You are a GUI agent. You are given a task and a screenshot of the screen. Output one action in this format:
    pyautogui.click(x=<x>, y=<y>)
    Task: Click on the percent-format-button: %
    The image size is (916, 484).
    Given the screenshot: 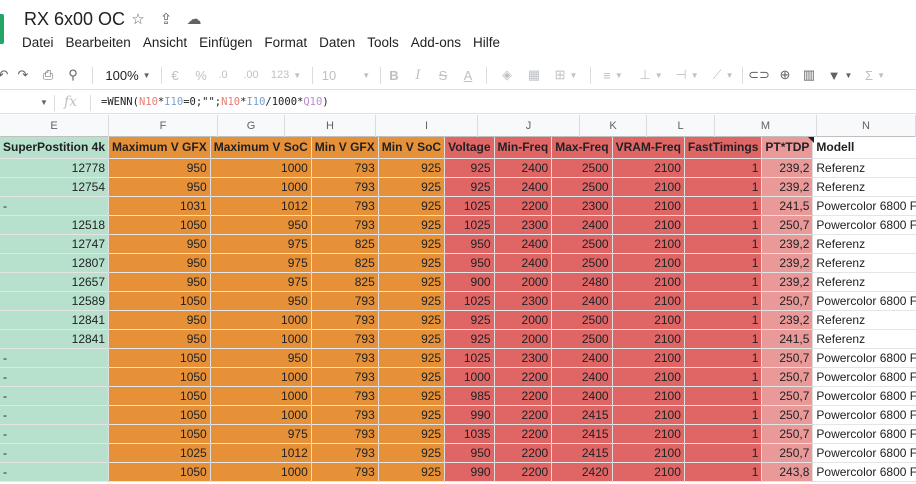 What is the action you would take?
    pyautogui.click(x=201, y=75)
    